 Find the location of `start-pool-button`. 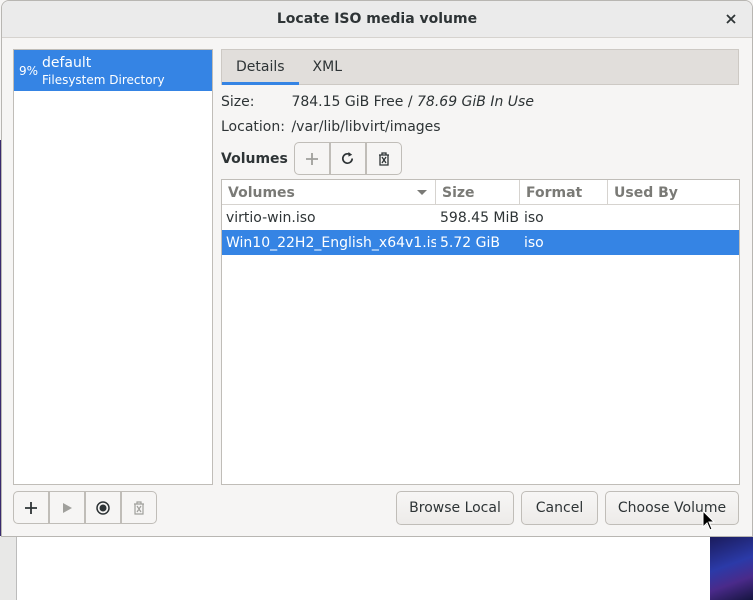

start-pool-button is located at coordinates (67, 507).